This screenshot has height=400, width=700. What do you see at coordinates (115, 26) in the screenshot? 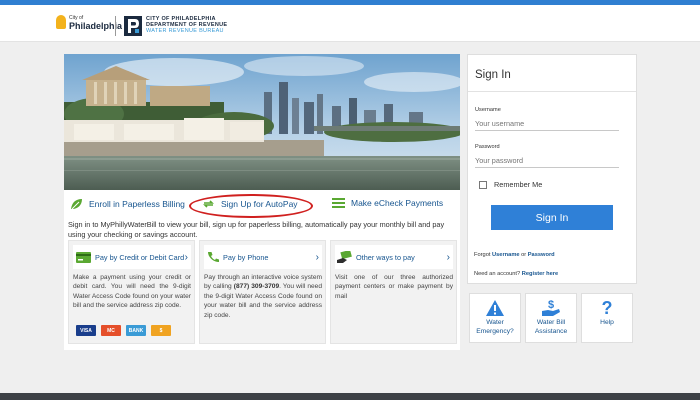
I see `logo-divider` at bounding box center [115, 26].